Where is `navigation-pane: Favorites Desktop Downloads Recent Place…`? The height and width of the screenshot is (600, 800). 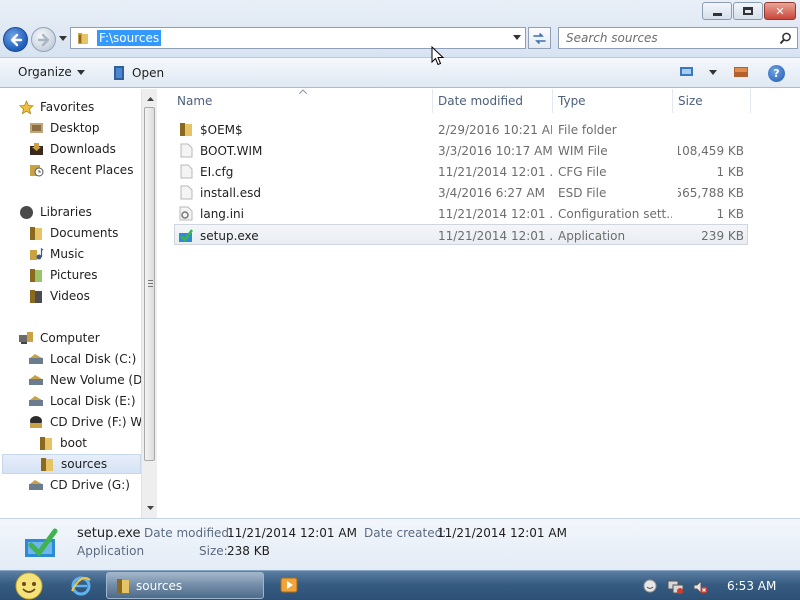
navigation-pane: Favorites Desktop Downloads Recent Place… is located at coordinates (78, 303).